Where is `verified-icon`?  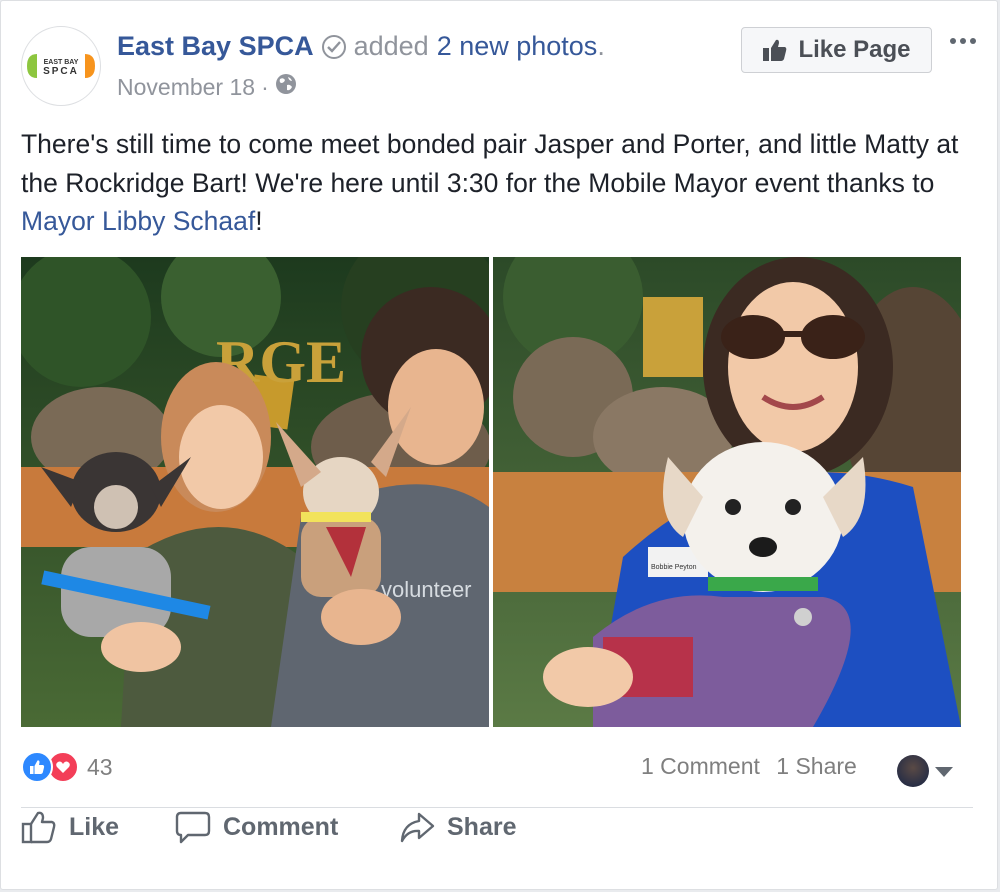
verified-icon is located at coordinates (333, 46).